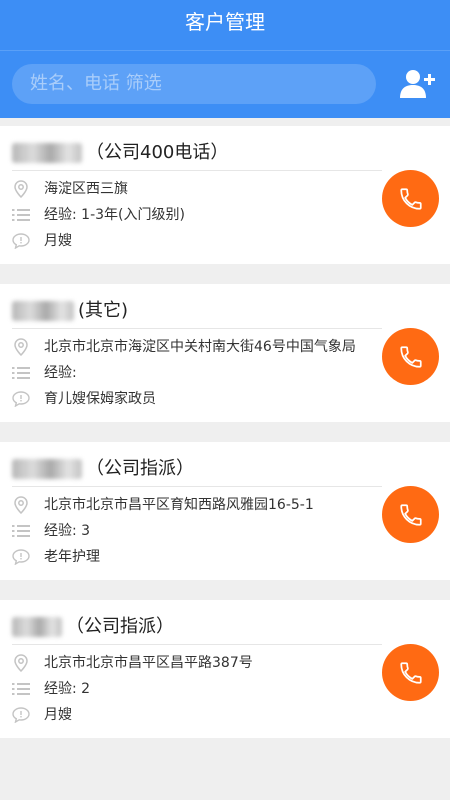 The image size is (450, 800). Describe the element at coordinates (225, 59) in the screenshot. I see `app-header: 客户管理 姓名、电话 筛选` at that location.